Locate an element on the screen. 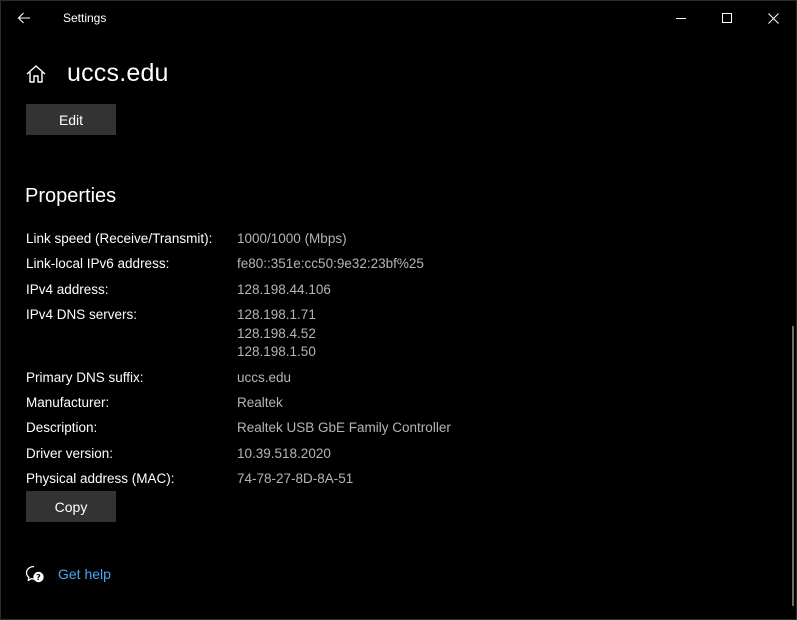  property-value-line: 128.198.4.52 is located at coordinates (276, 334).